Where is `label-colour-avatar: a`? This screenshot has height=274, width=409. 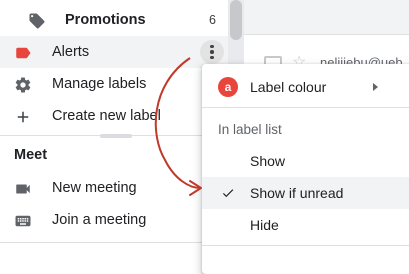
label-colour-avatar: a is located at coordinates (228, 87).